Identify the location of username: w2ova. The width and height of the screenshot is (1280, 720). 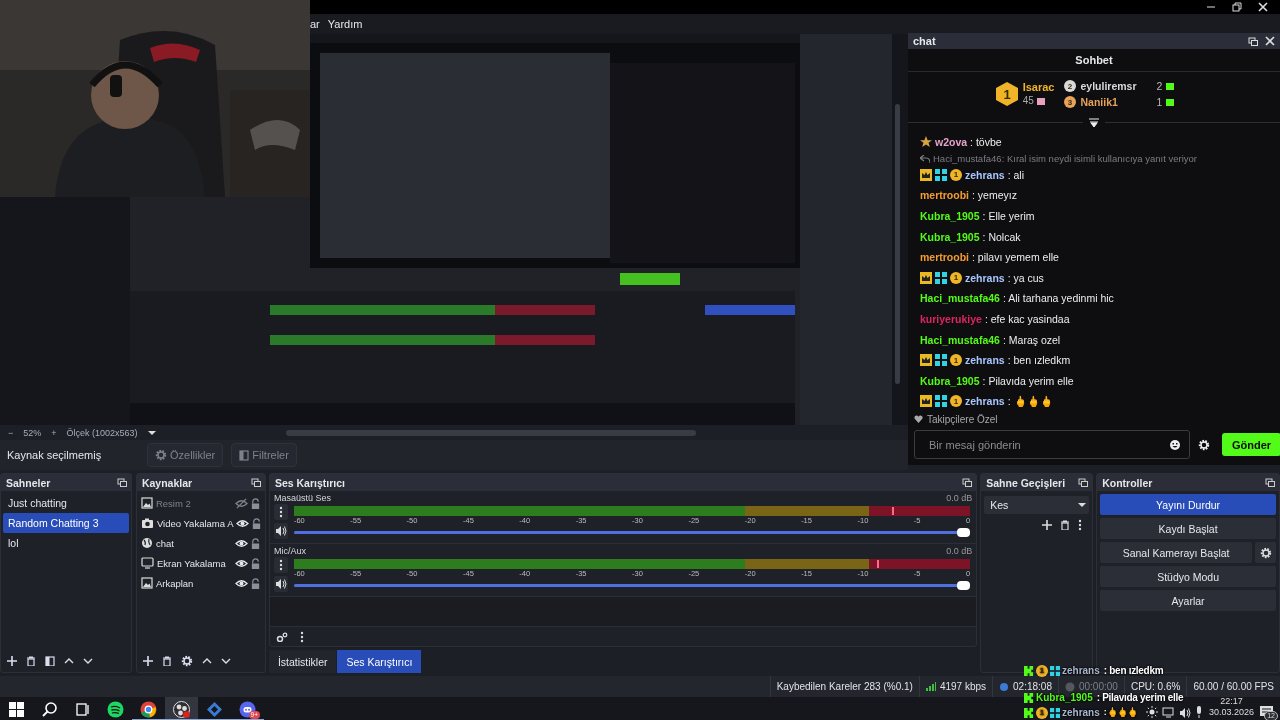
(951, 142).